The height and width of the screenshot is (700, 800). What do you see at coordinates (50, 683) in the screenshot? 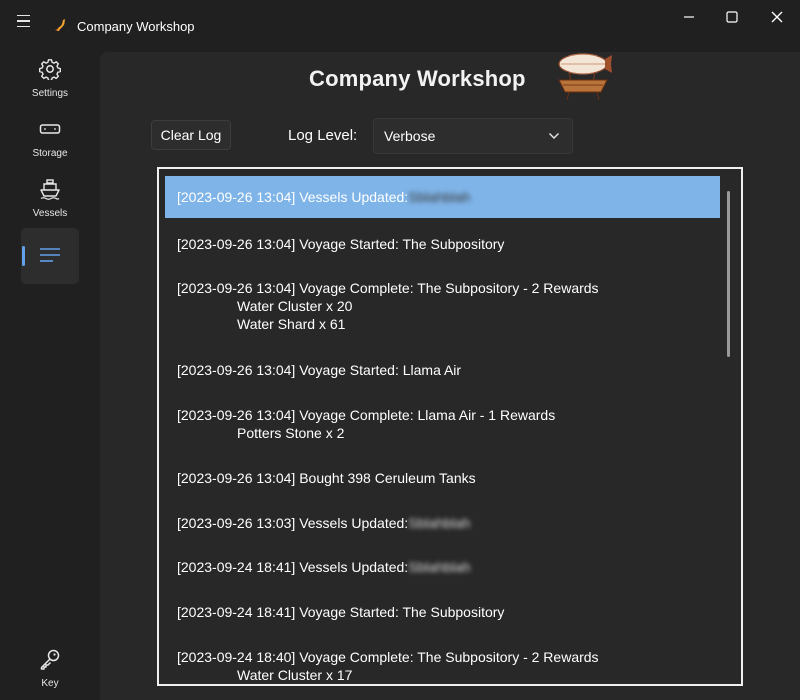
I see `nav-label: Key` at bounding box center [50, 683].